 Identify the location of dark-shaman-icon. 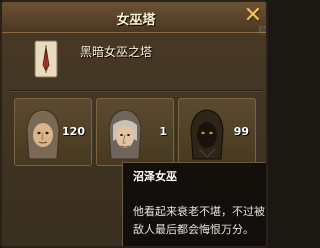
(207, 134).